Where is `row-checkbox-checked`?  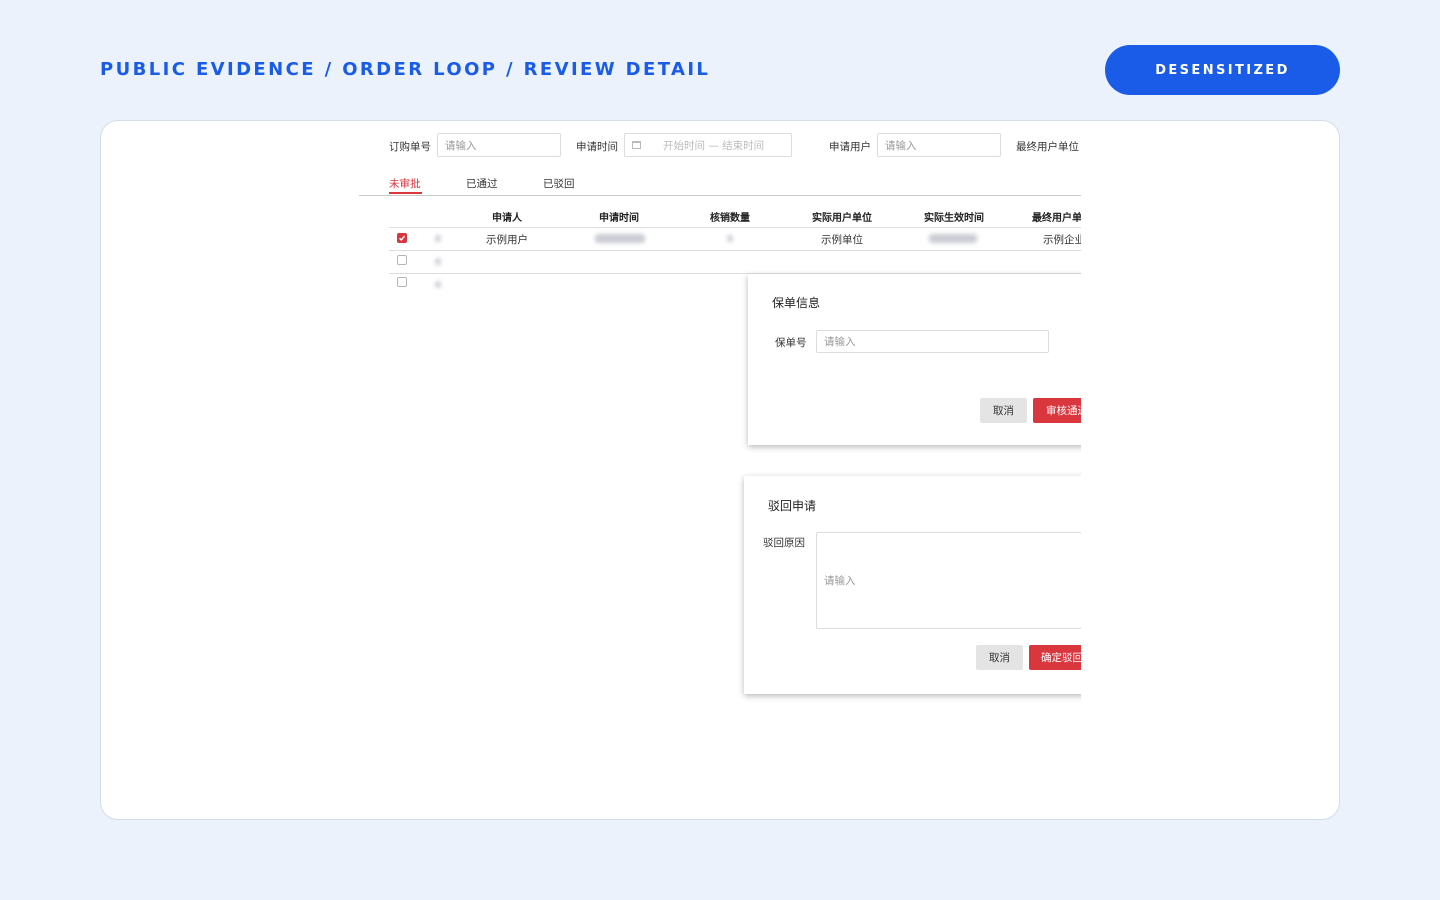 row-checkbox-checked is located at coordinates (402, 238).